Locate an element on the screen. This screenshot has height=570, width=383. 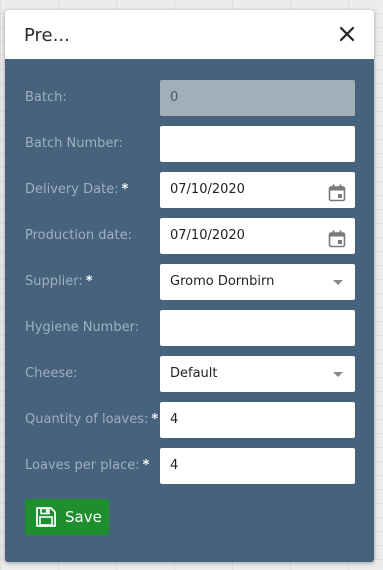
save-button-label: Save is located at coordinates (83, 517).